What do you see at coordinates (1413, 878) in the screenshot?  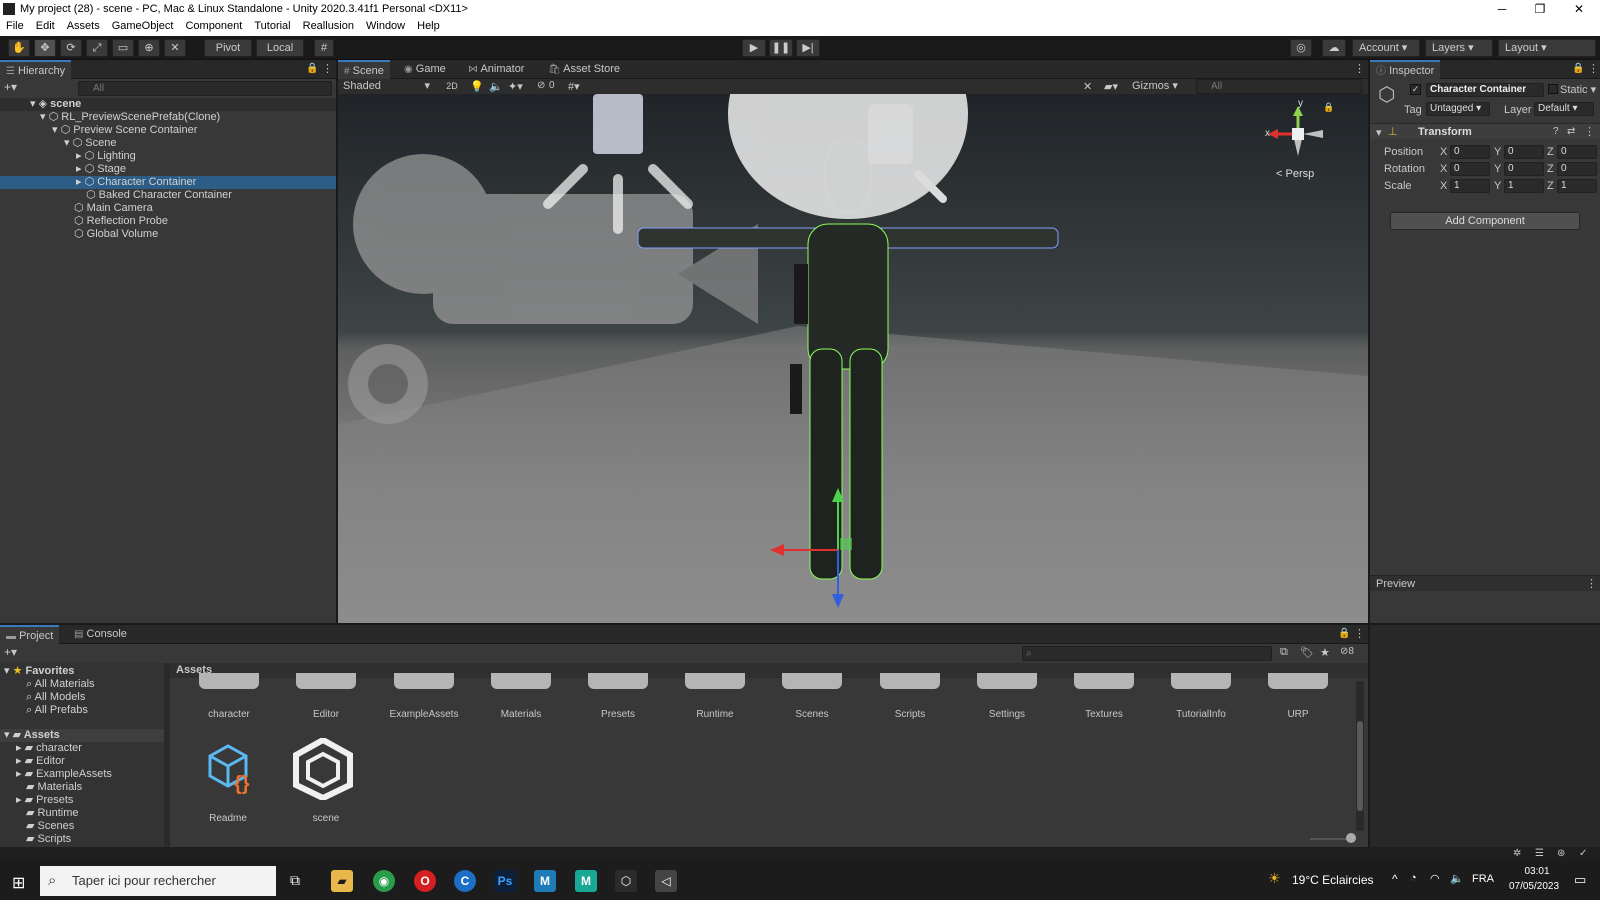 I see `network-icon: ◔` at bounding box center [1413, 878].